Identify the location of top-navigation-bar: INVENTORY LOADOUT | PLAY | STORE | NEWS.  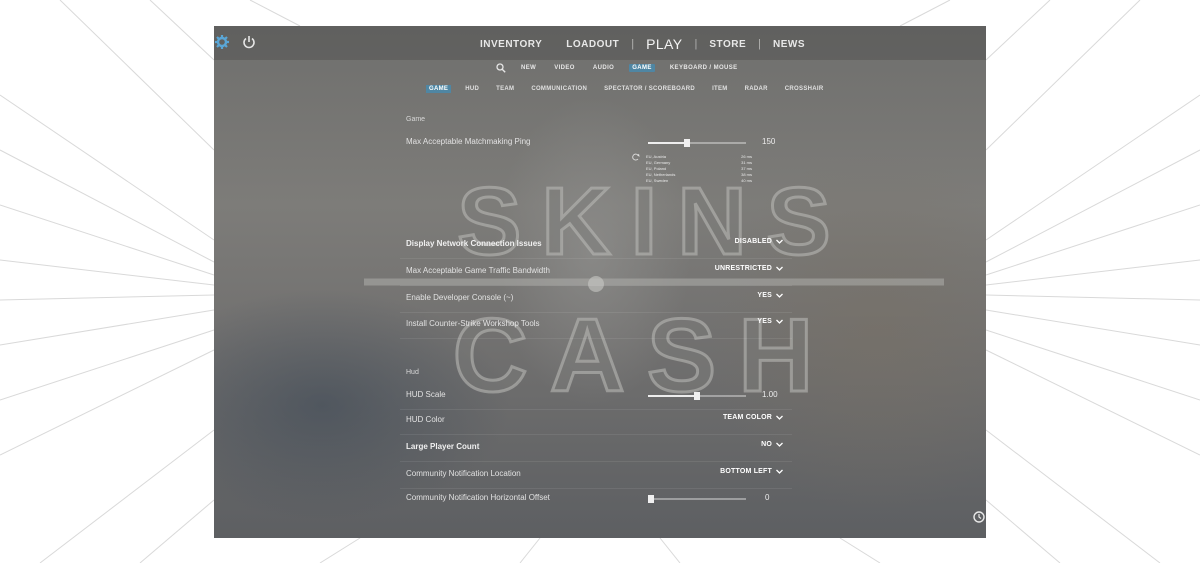
(600, 43).